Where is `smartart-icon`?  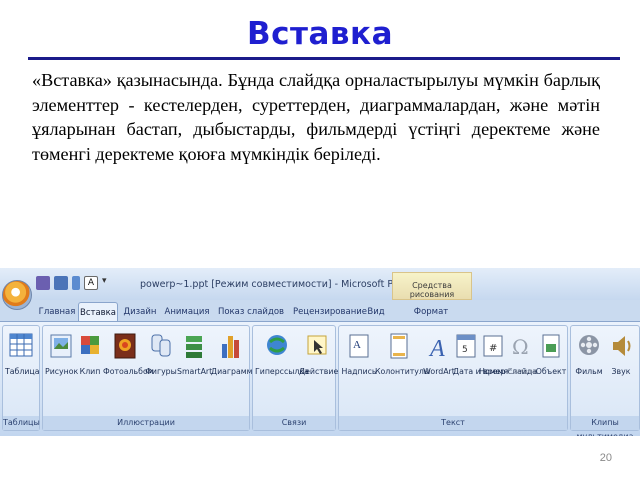
smartart-icon is located at coordinates (194, 347).